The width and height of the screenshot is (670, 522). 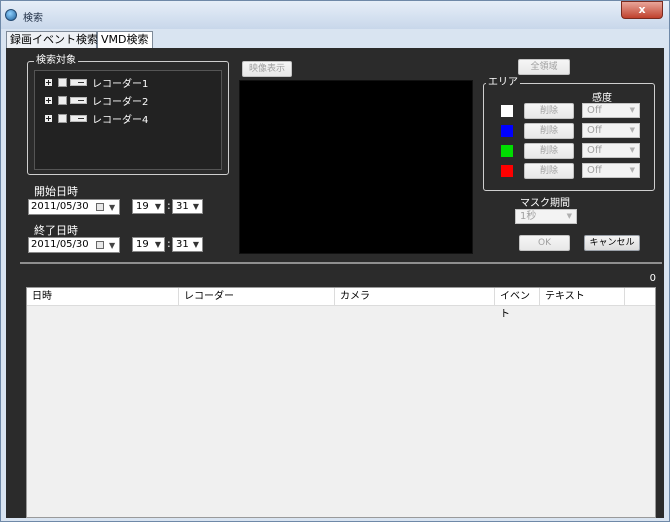 I want to click on area-legend: エリア, so click(x=503, y=83).